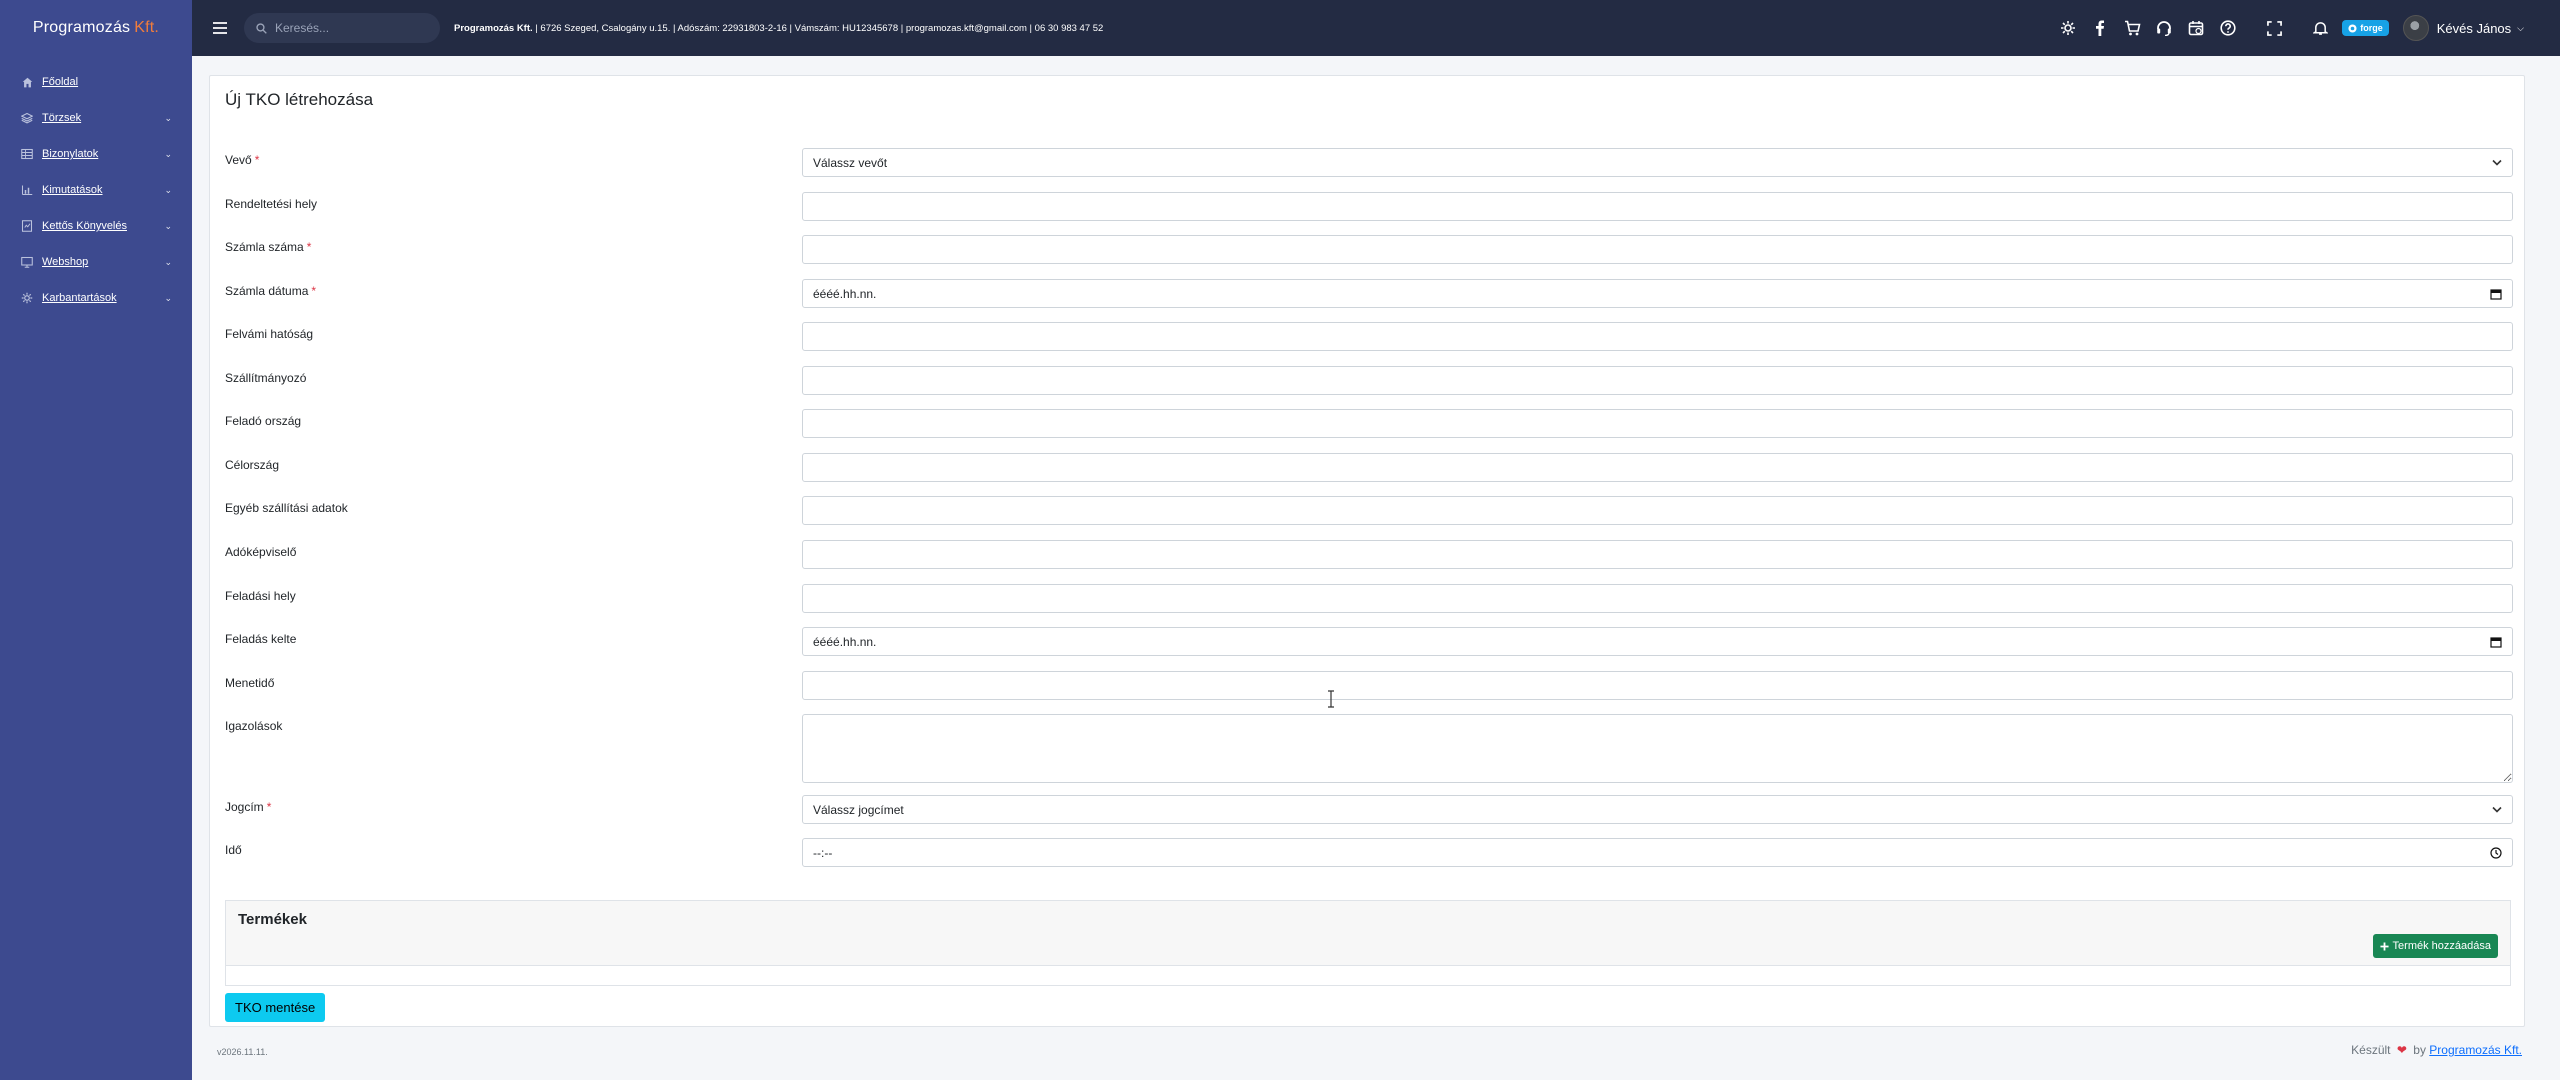  What do you see at coordinates (264, 247) in the screenshot?
I see `field-label-text: Számla száma` at bounding box center [264, 247].